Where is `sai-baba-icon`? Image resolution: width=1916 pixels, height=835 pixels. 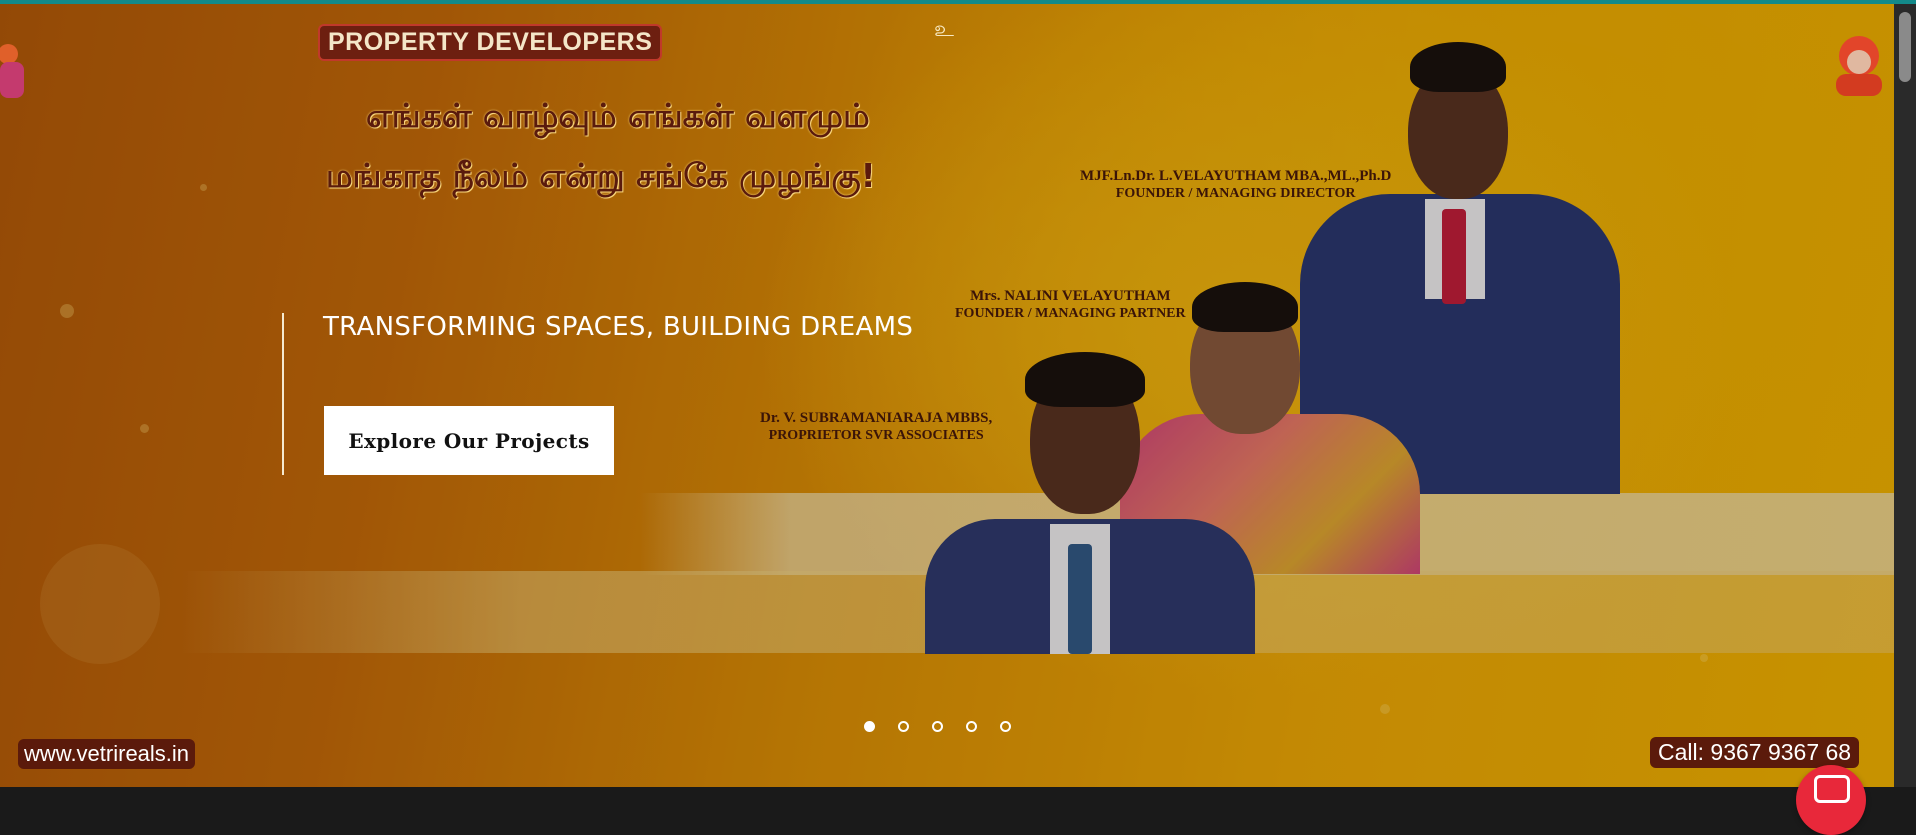 sai-baba-icon is located at coordinates (1859, 66).